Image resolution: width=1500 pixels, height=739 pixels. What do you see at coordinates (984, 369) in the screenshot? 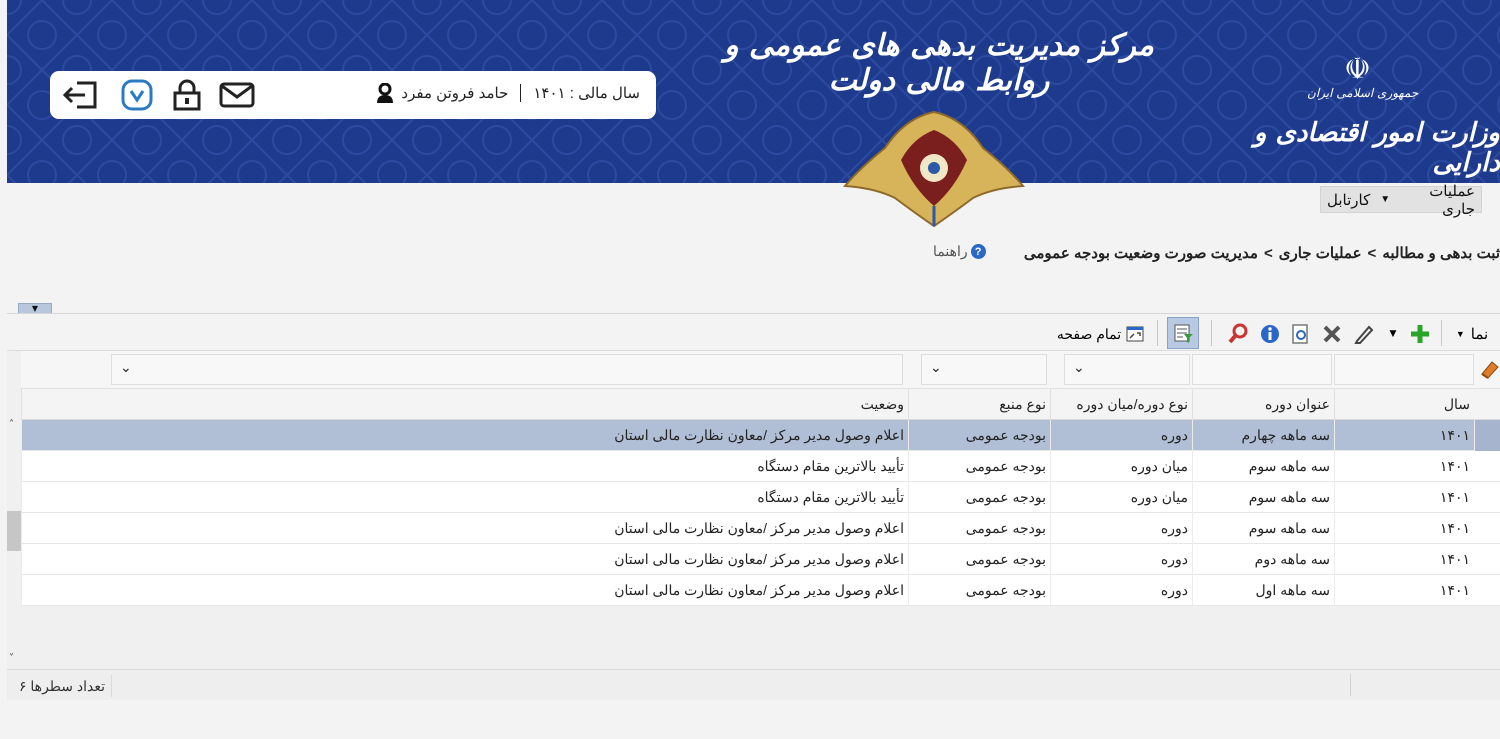
I see `filter-source-type: ⌄` at bounding box center [984, 369].